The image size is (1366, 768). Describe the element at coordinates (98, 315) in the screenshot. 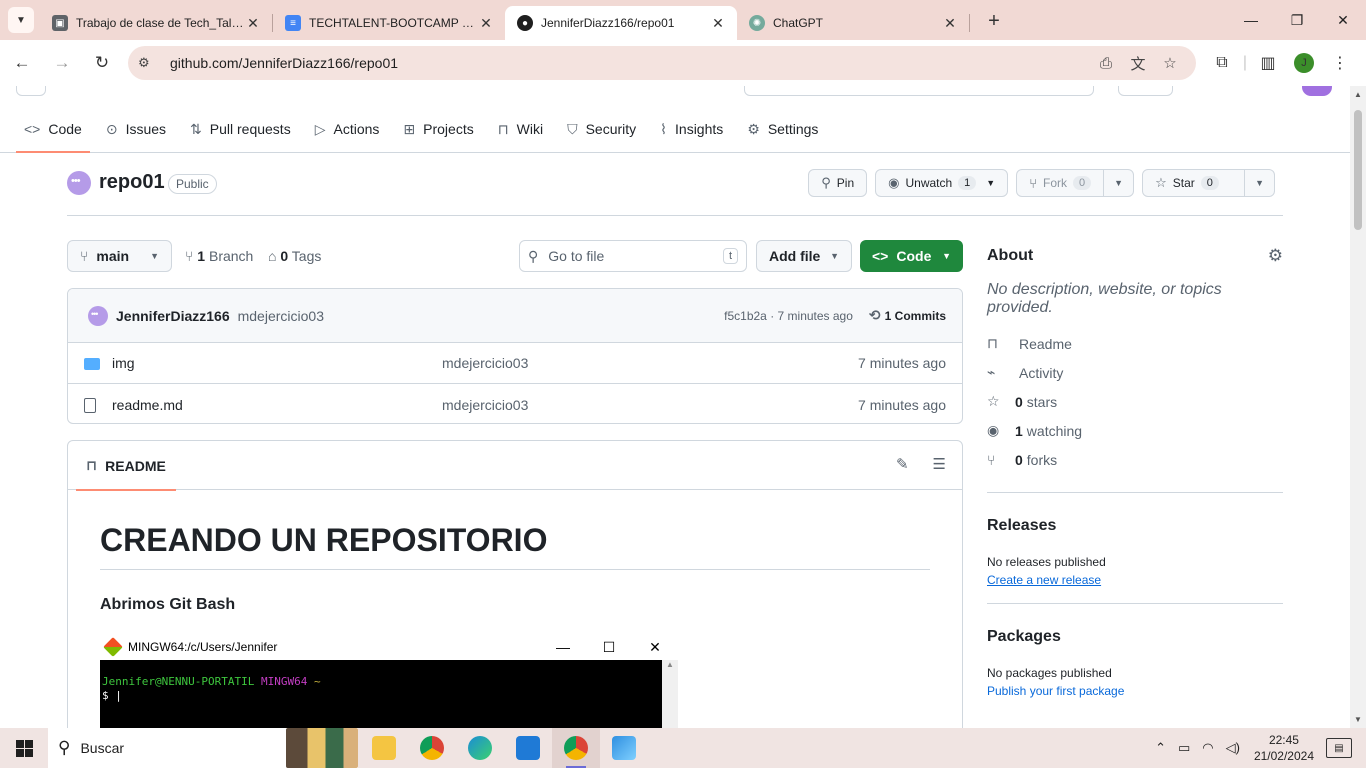

I see `author-avatar` at that location.